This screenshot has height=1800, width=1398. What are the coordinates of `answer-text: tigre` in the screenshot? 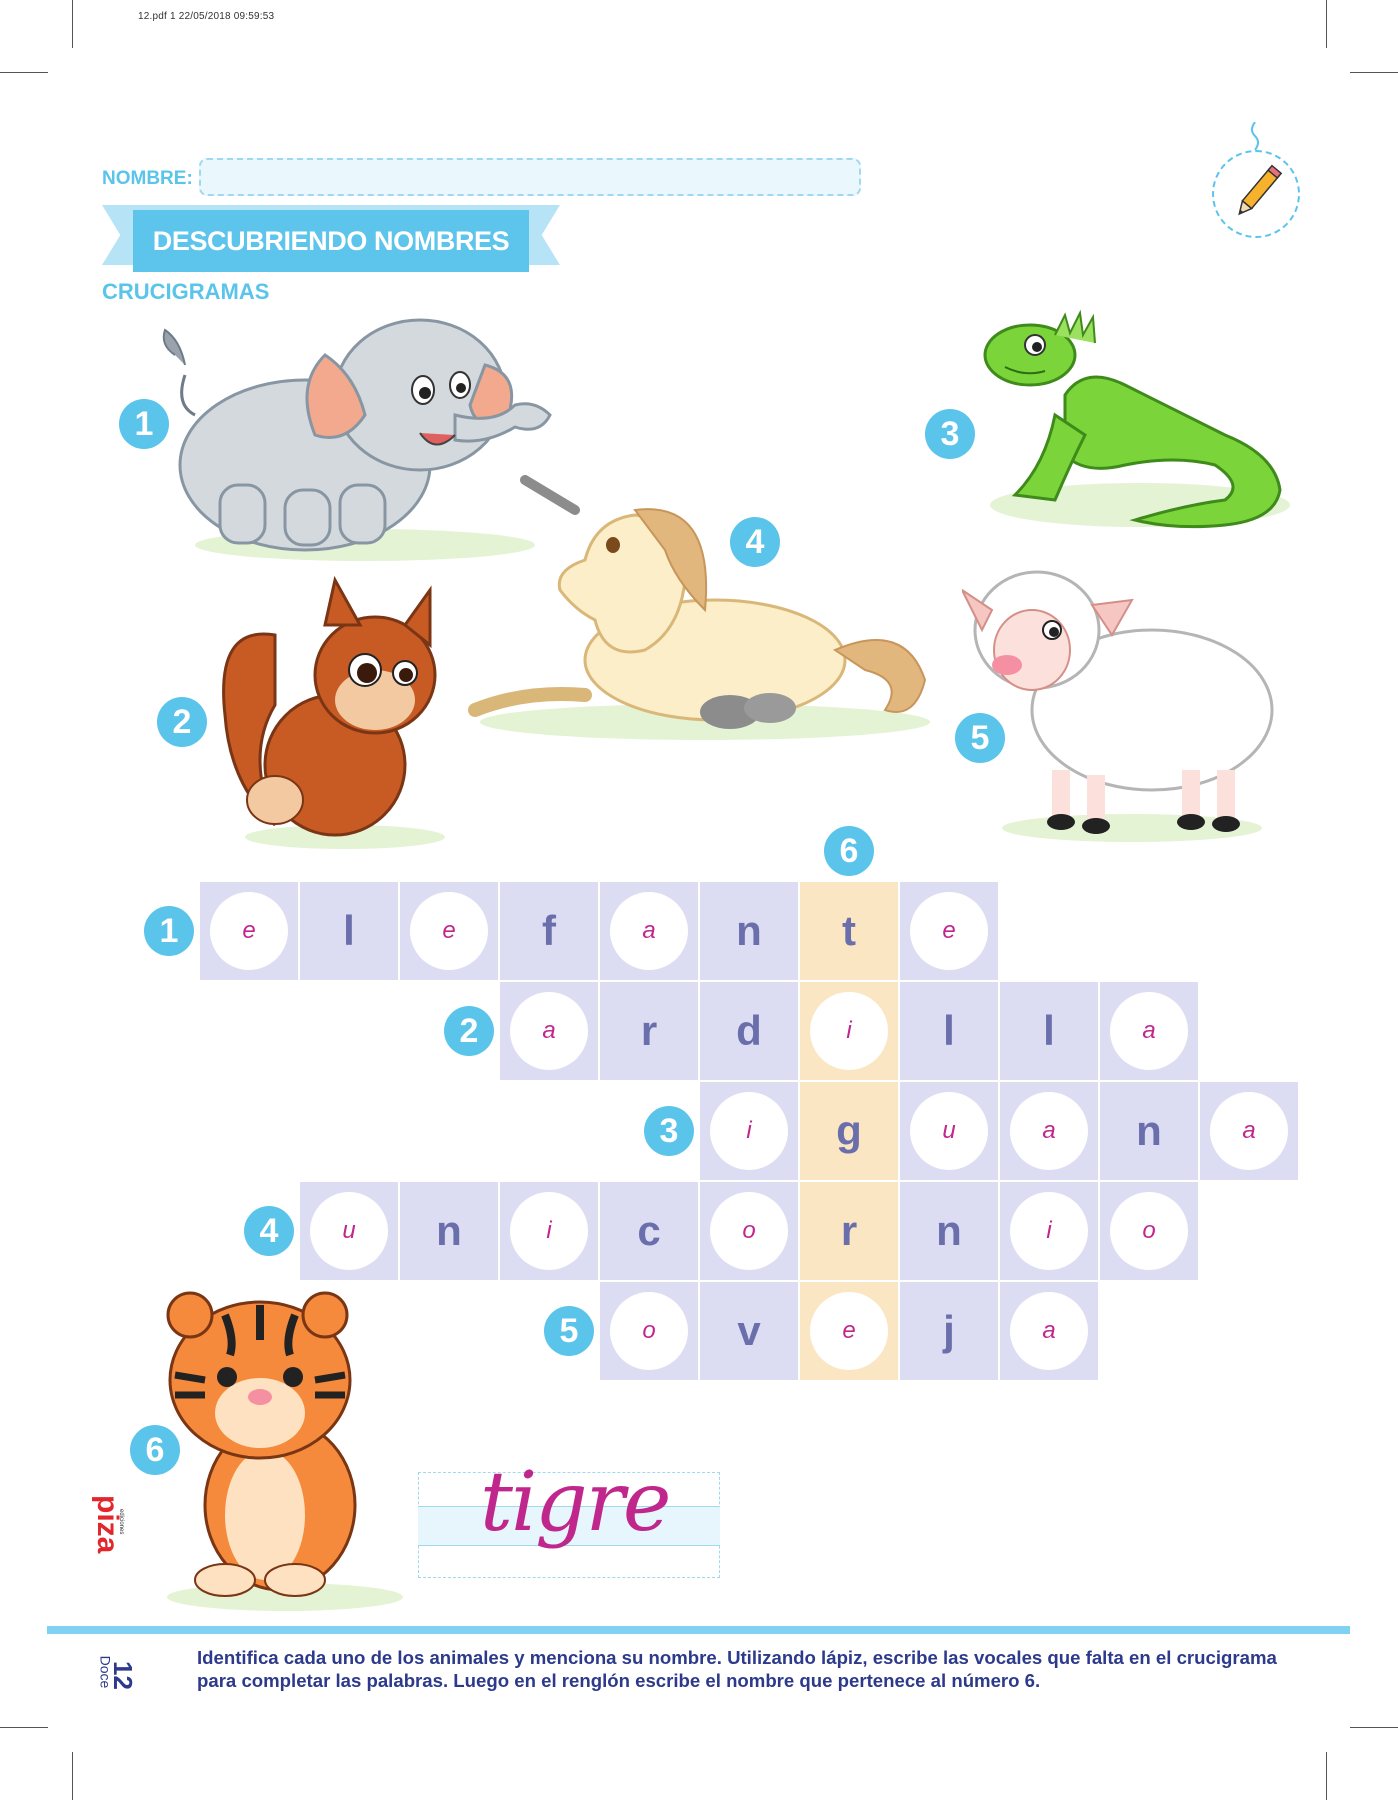 It's located at (575, 1502).